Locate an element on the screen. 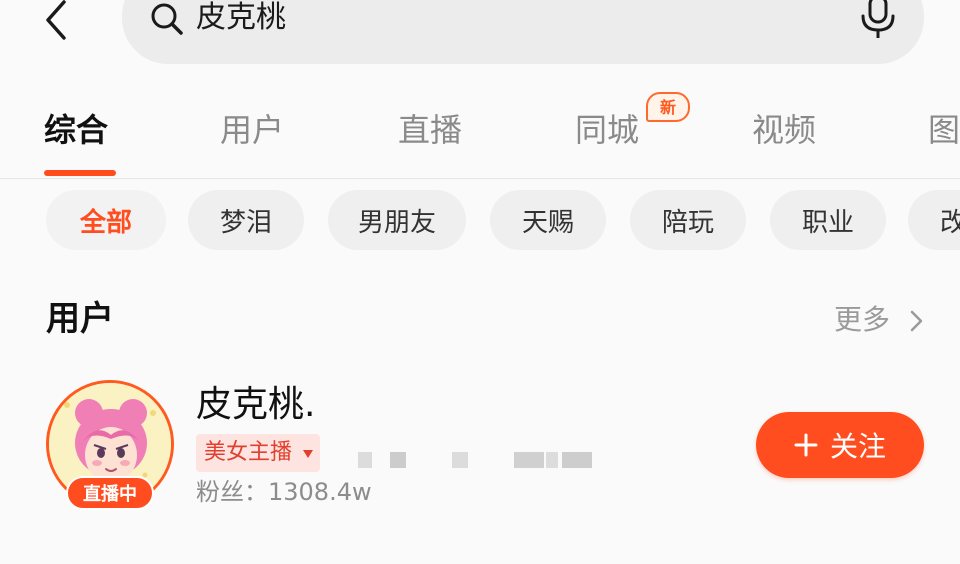 The width and height of the screenshot is (960, 564). dropdown-arrow-icon is located at coordinates (308, 454).